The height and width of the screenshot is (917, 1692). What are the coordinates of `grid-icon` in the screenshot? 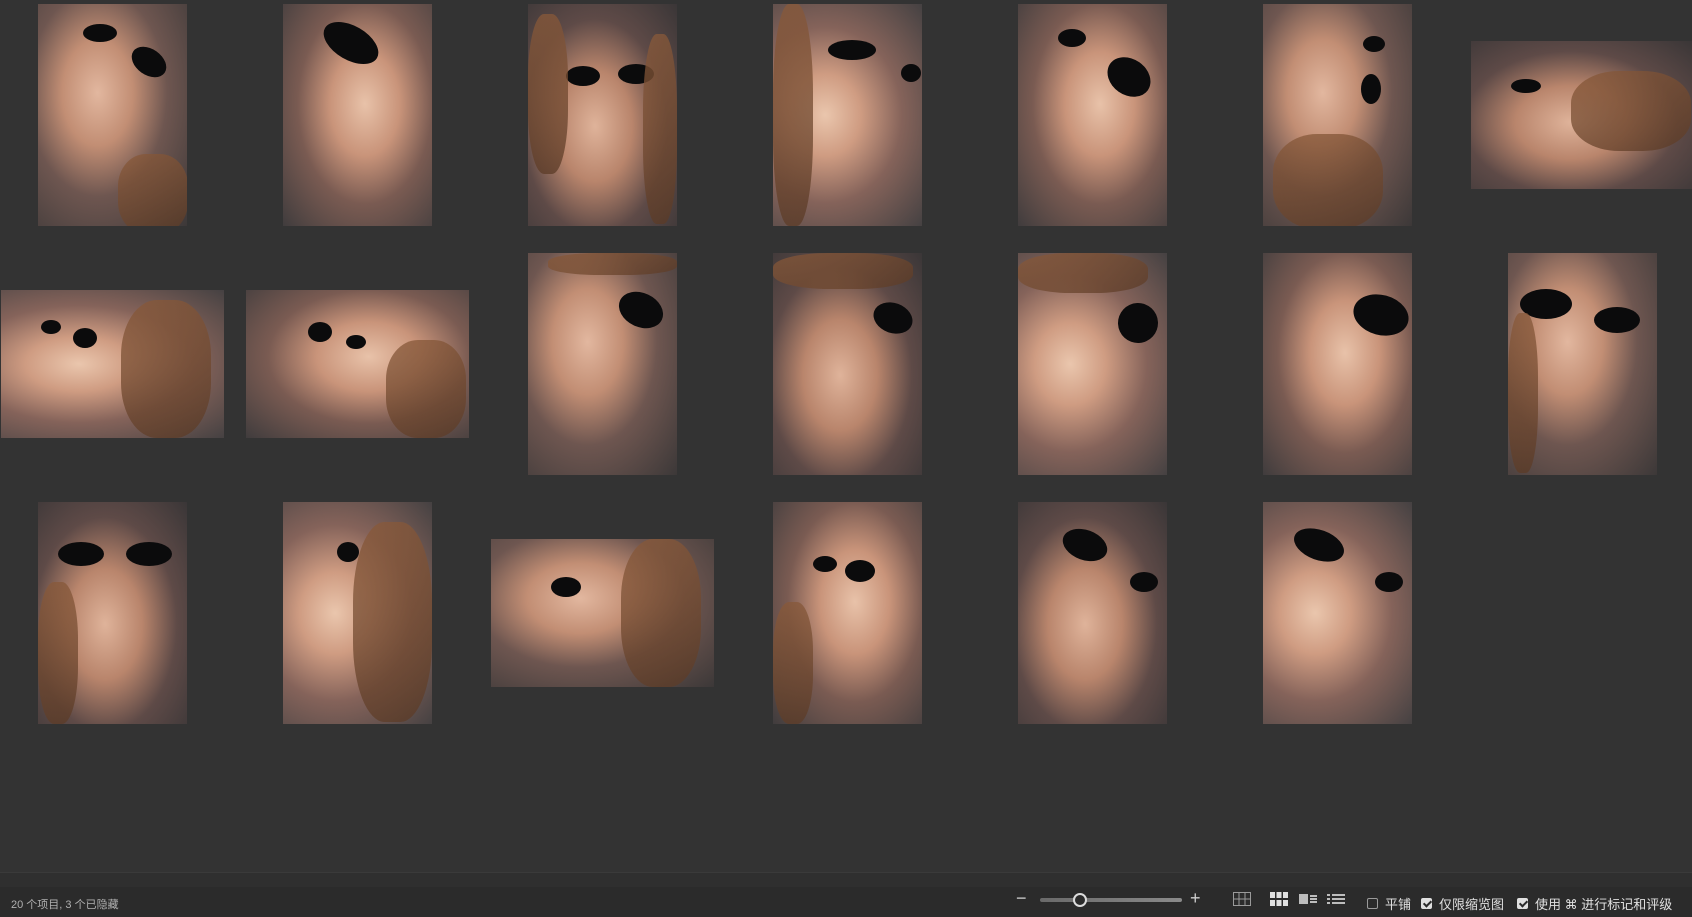 It's located at (1279, 899).